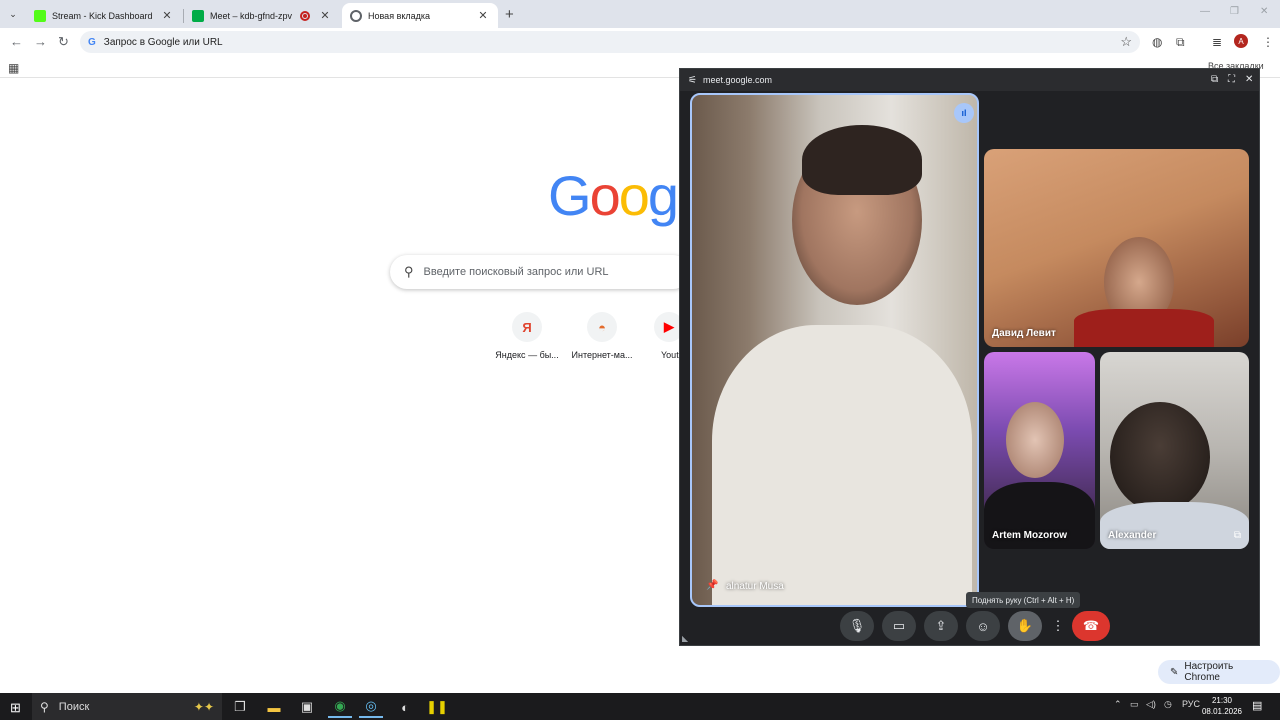  I want to click on ntp-search-box: ⚲ Введите поисковый запрос или URL, so click(540, 272).